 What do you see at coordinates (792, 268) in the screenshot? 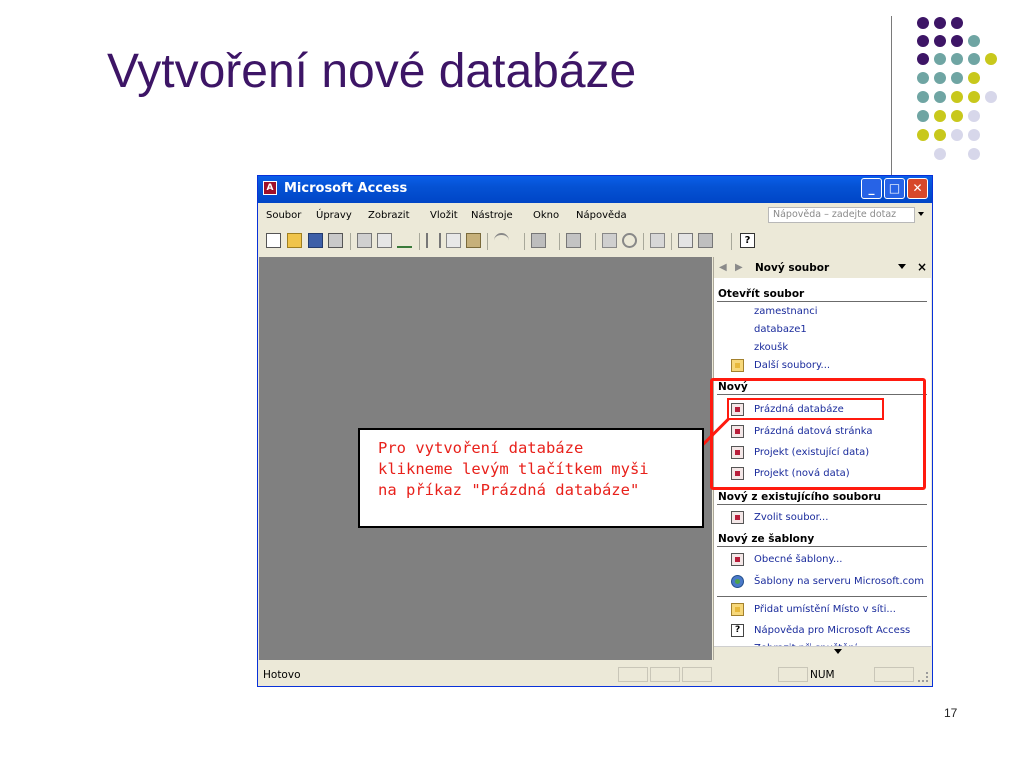
I see `task-pane-title: Nový soubor` at bounding box center [792, 268].